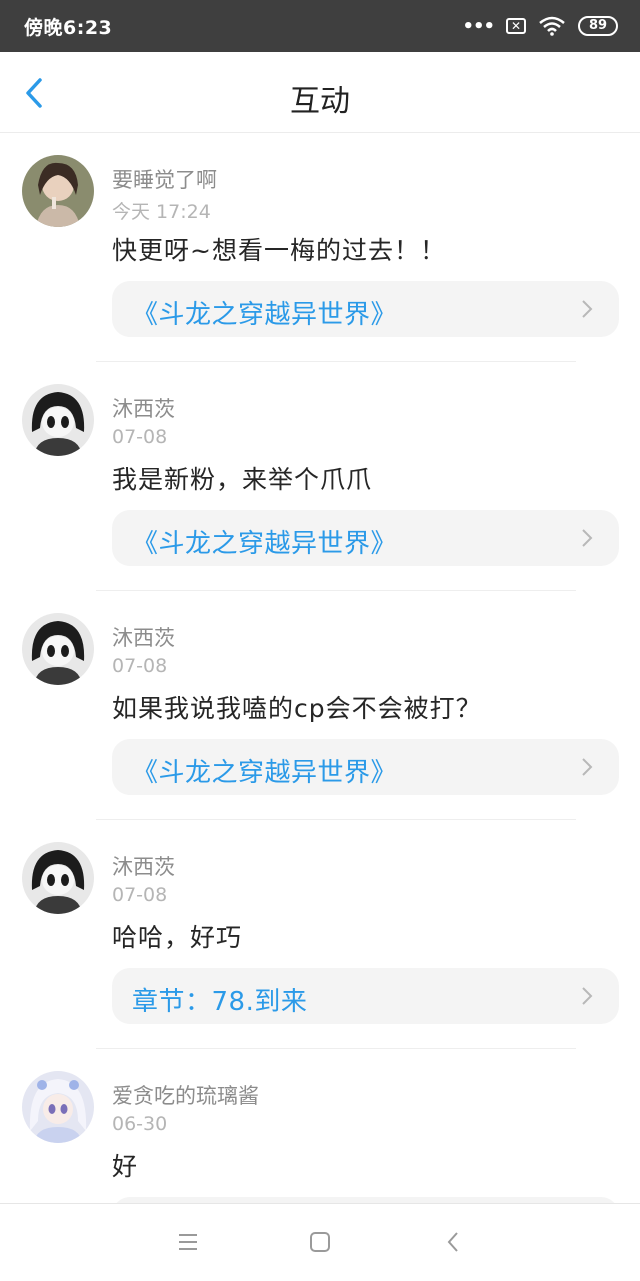  Describe the element at coordinates (68, 28) in the screenshot. I see `status-time: 傍晚6:23` at that location.